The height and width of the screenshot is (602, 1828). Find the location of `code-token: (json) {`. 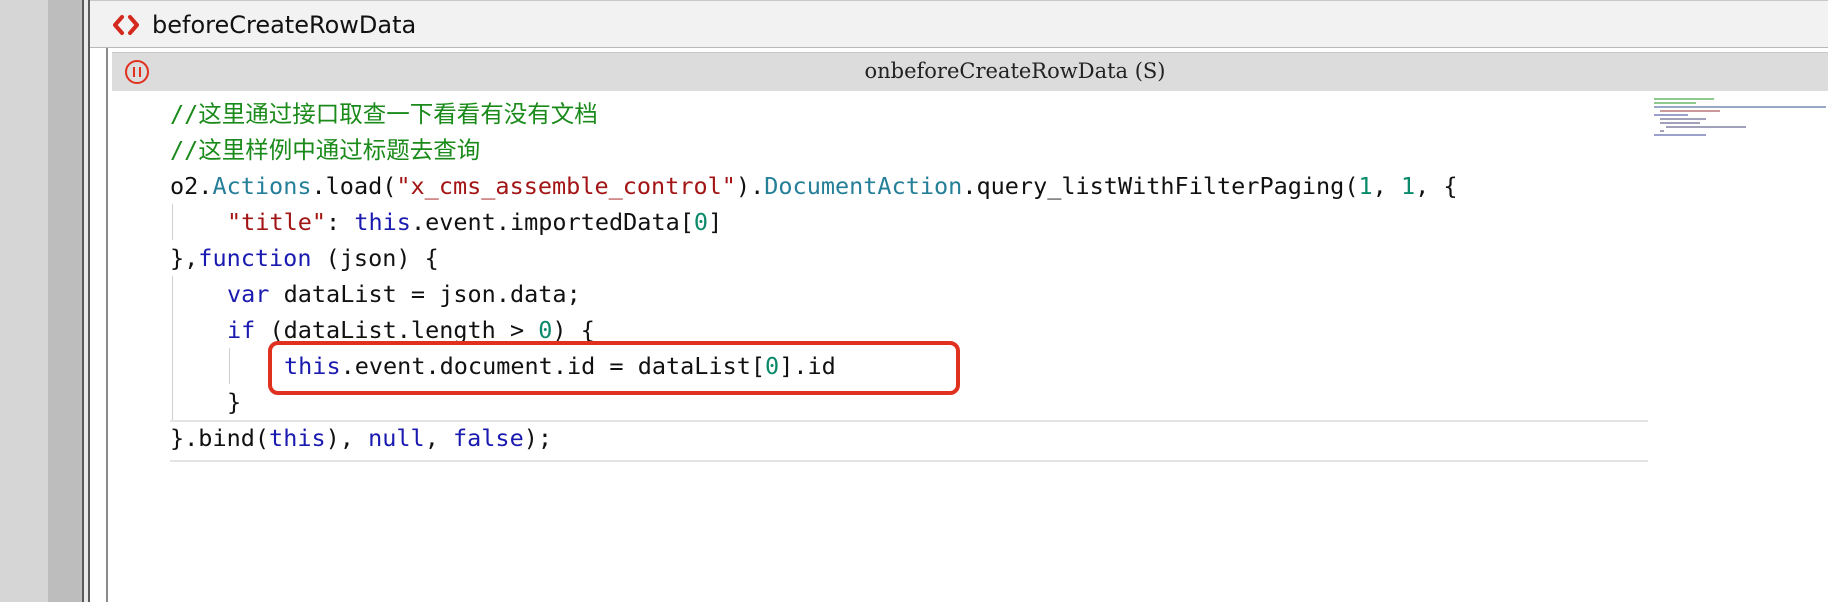

code-token: (json) { is located at coordinates (375, 258).